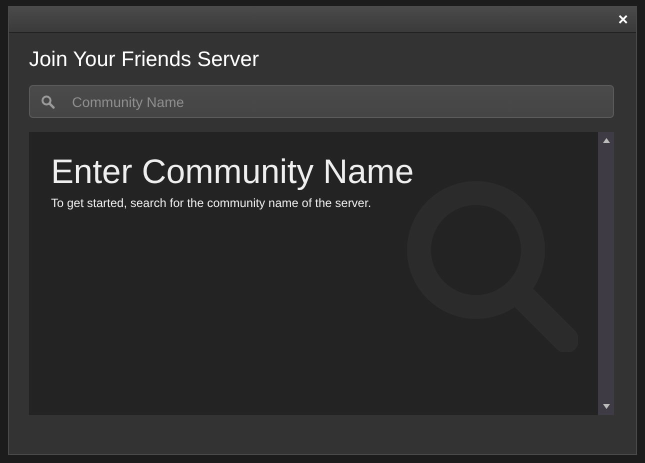 The height and width of the screenshot is (463, 645). What do you see at coordinates (606, 273) in the screenshot?
I see `scrollbar` at bounding box center [606, 273].